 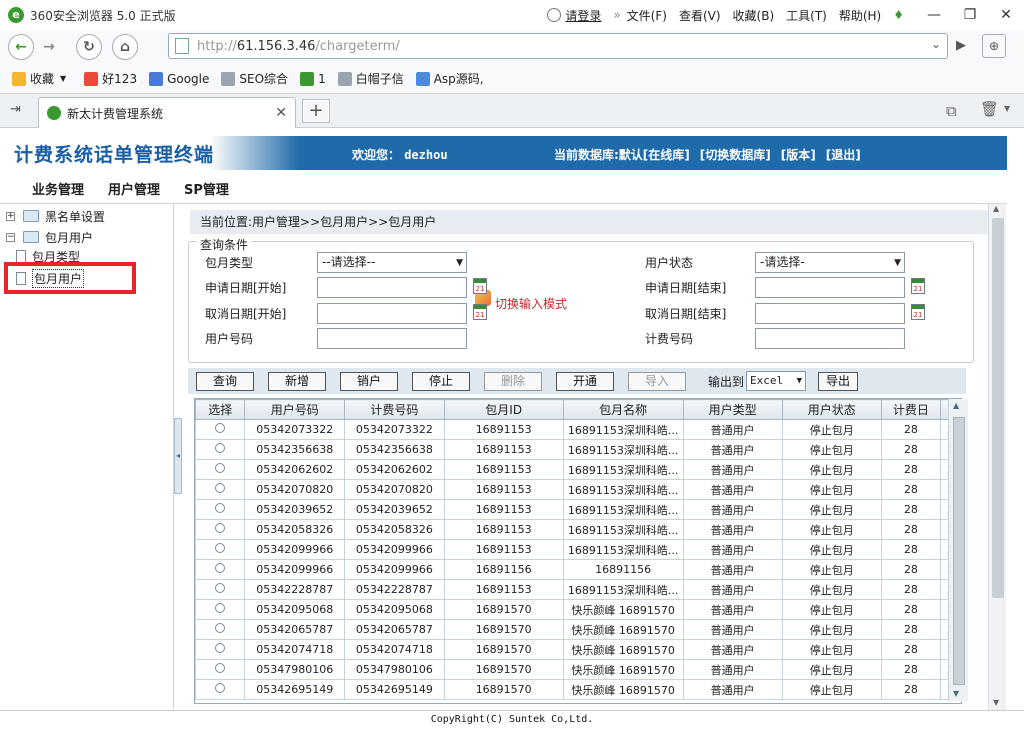 I want to click on login-link: 请登录, so click(x=583, y=15).